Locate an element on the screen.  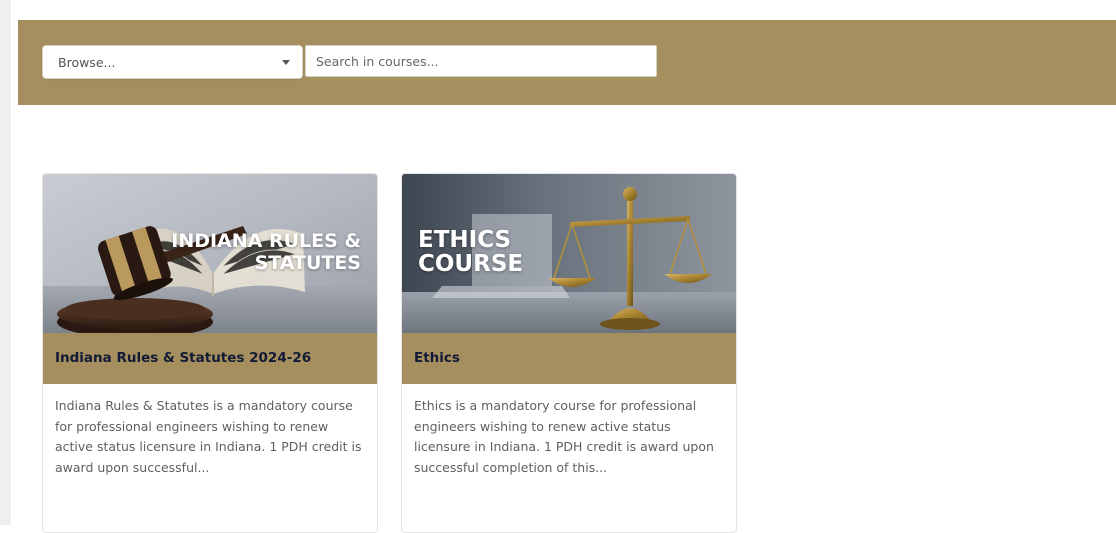
caret-down-icon is located at coordinates (286, 62).